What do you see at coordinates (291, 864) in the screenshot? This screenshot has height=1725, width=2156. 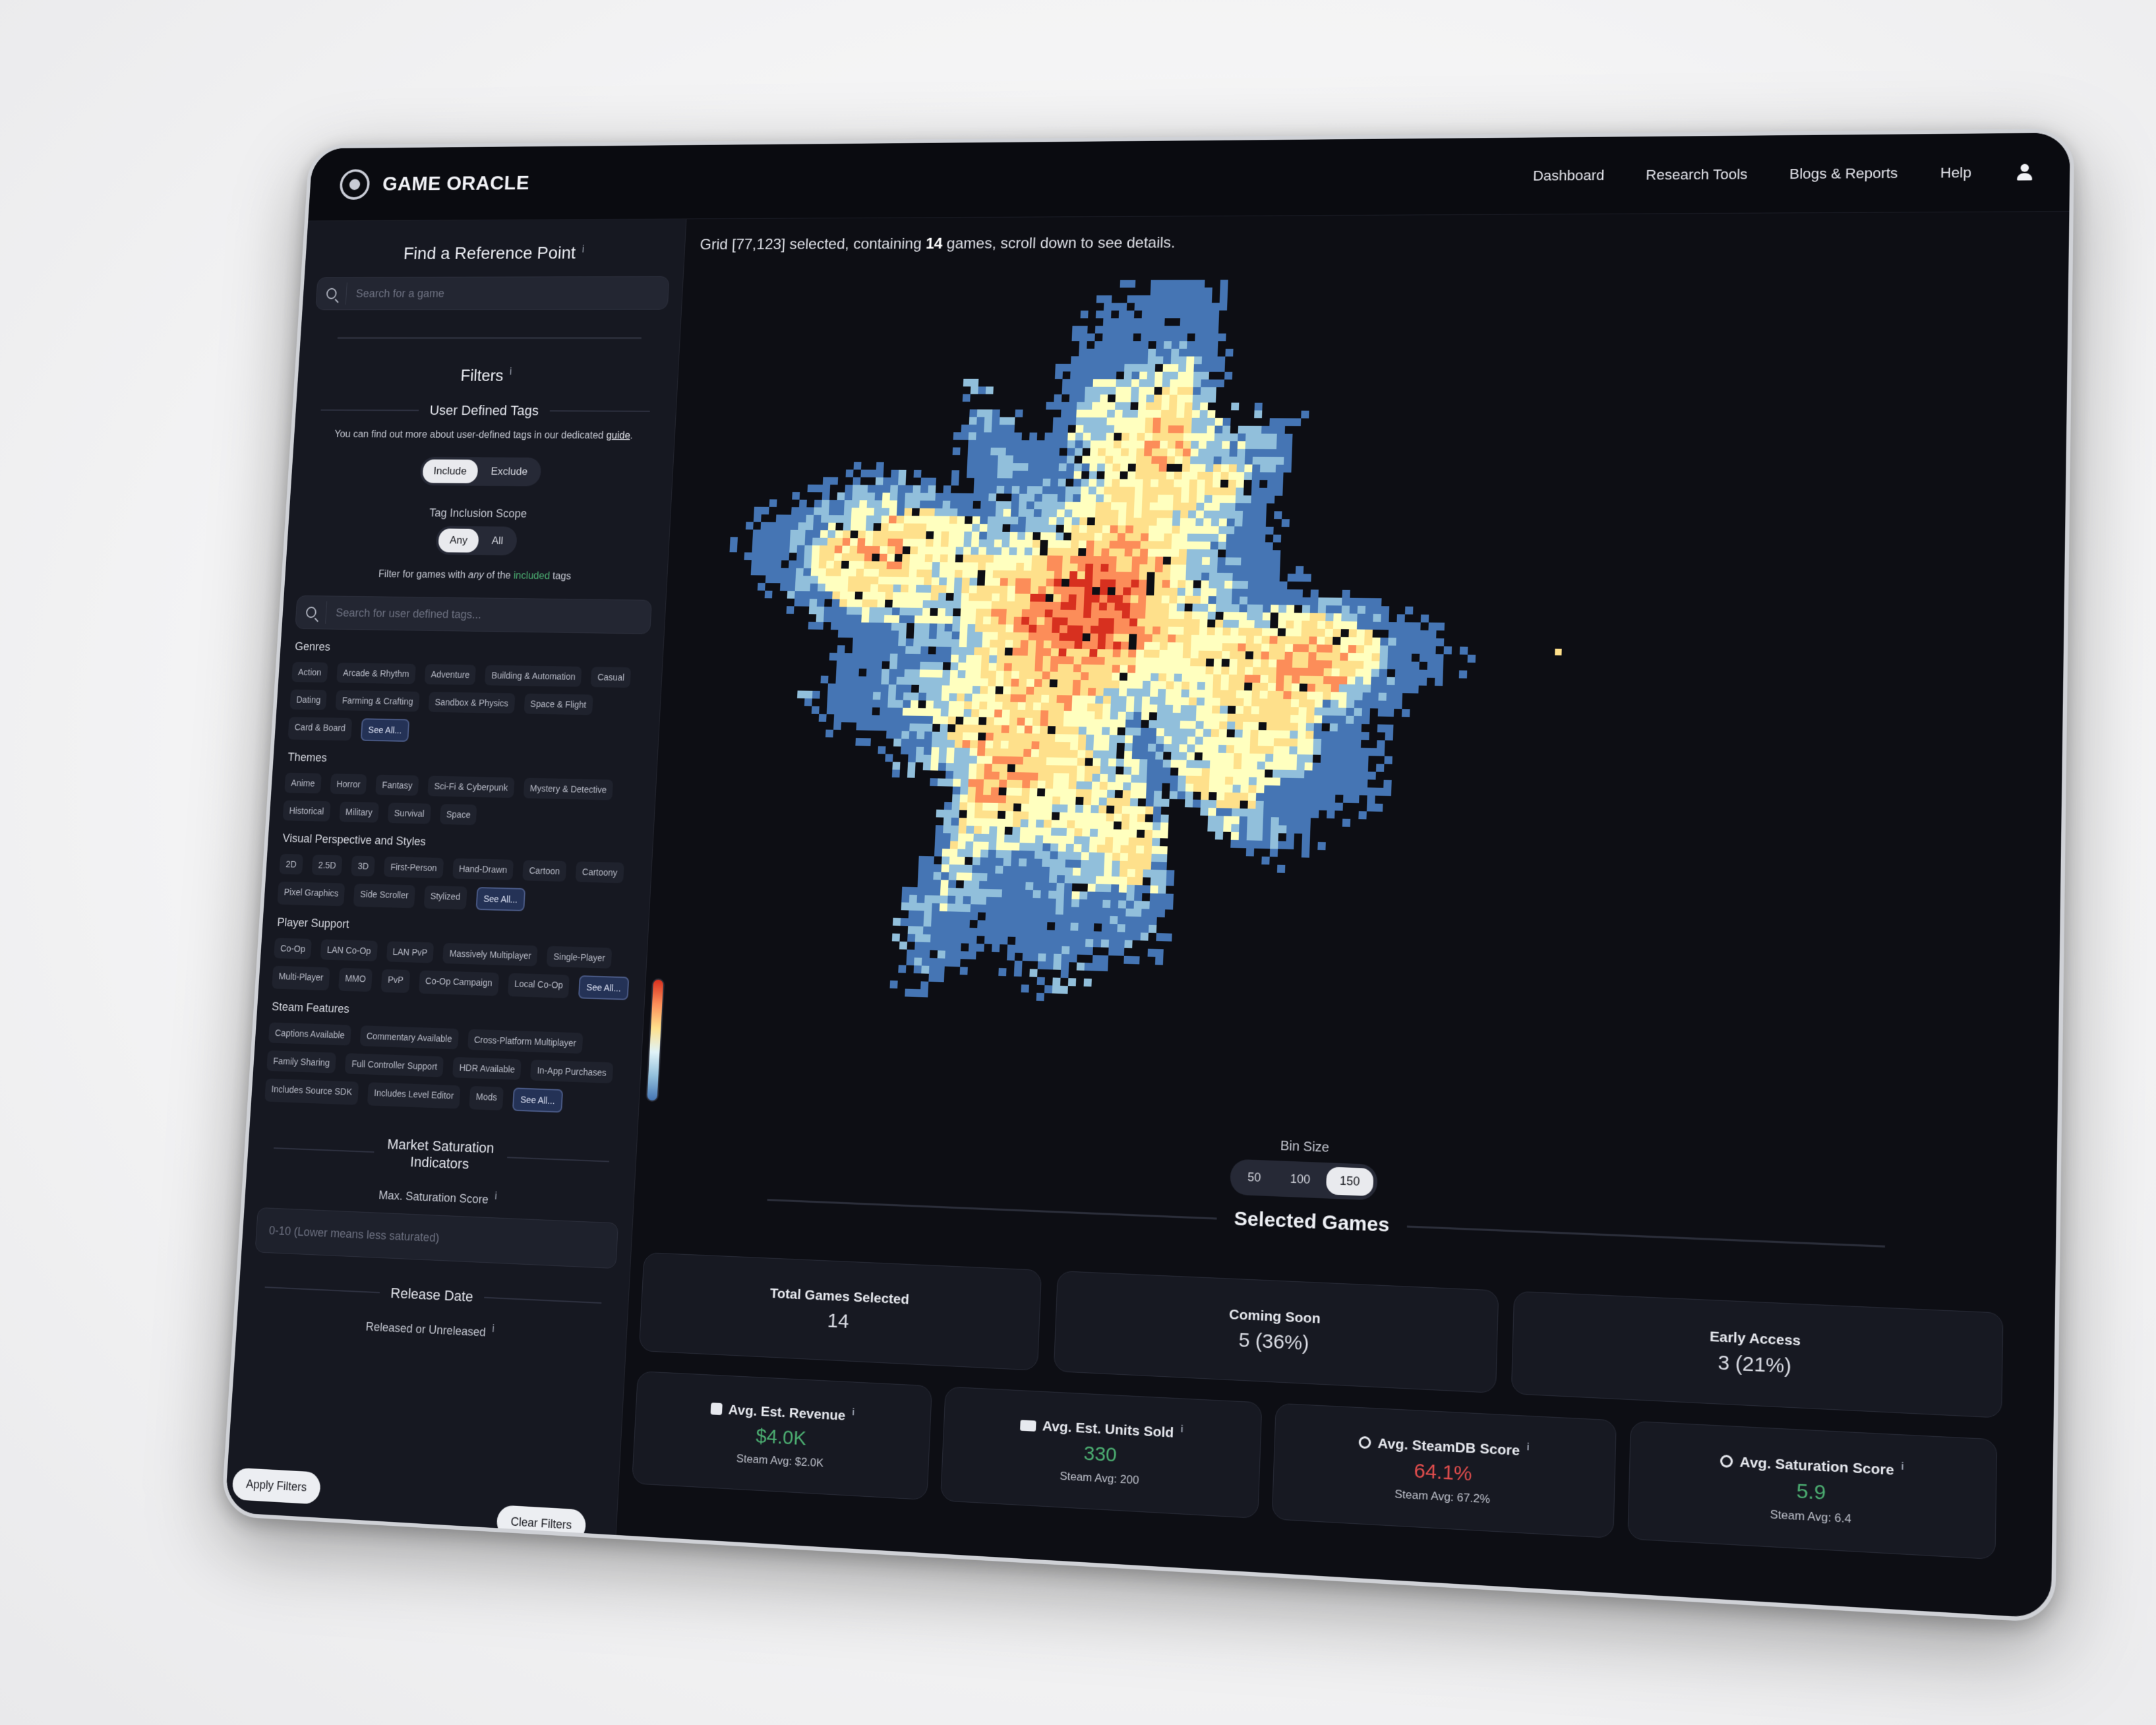 I see `tag-chip: 2D` at bounding box center [291, 864].